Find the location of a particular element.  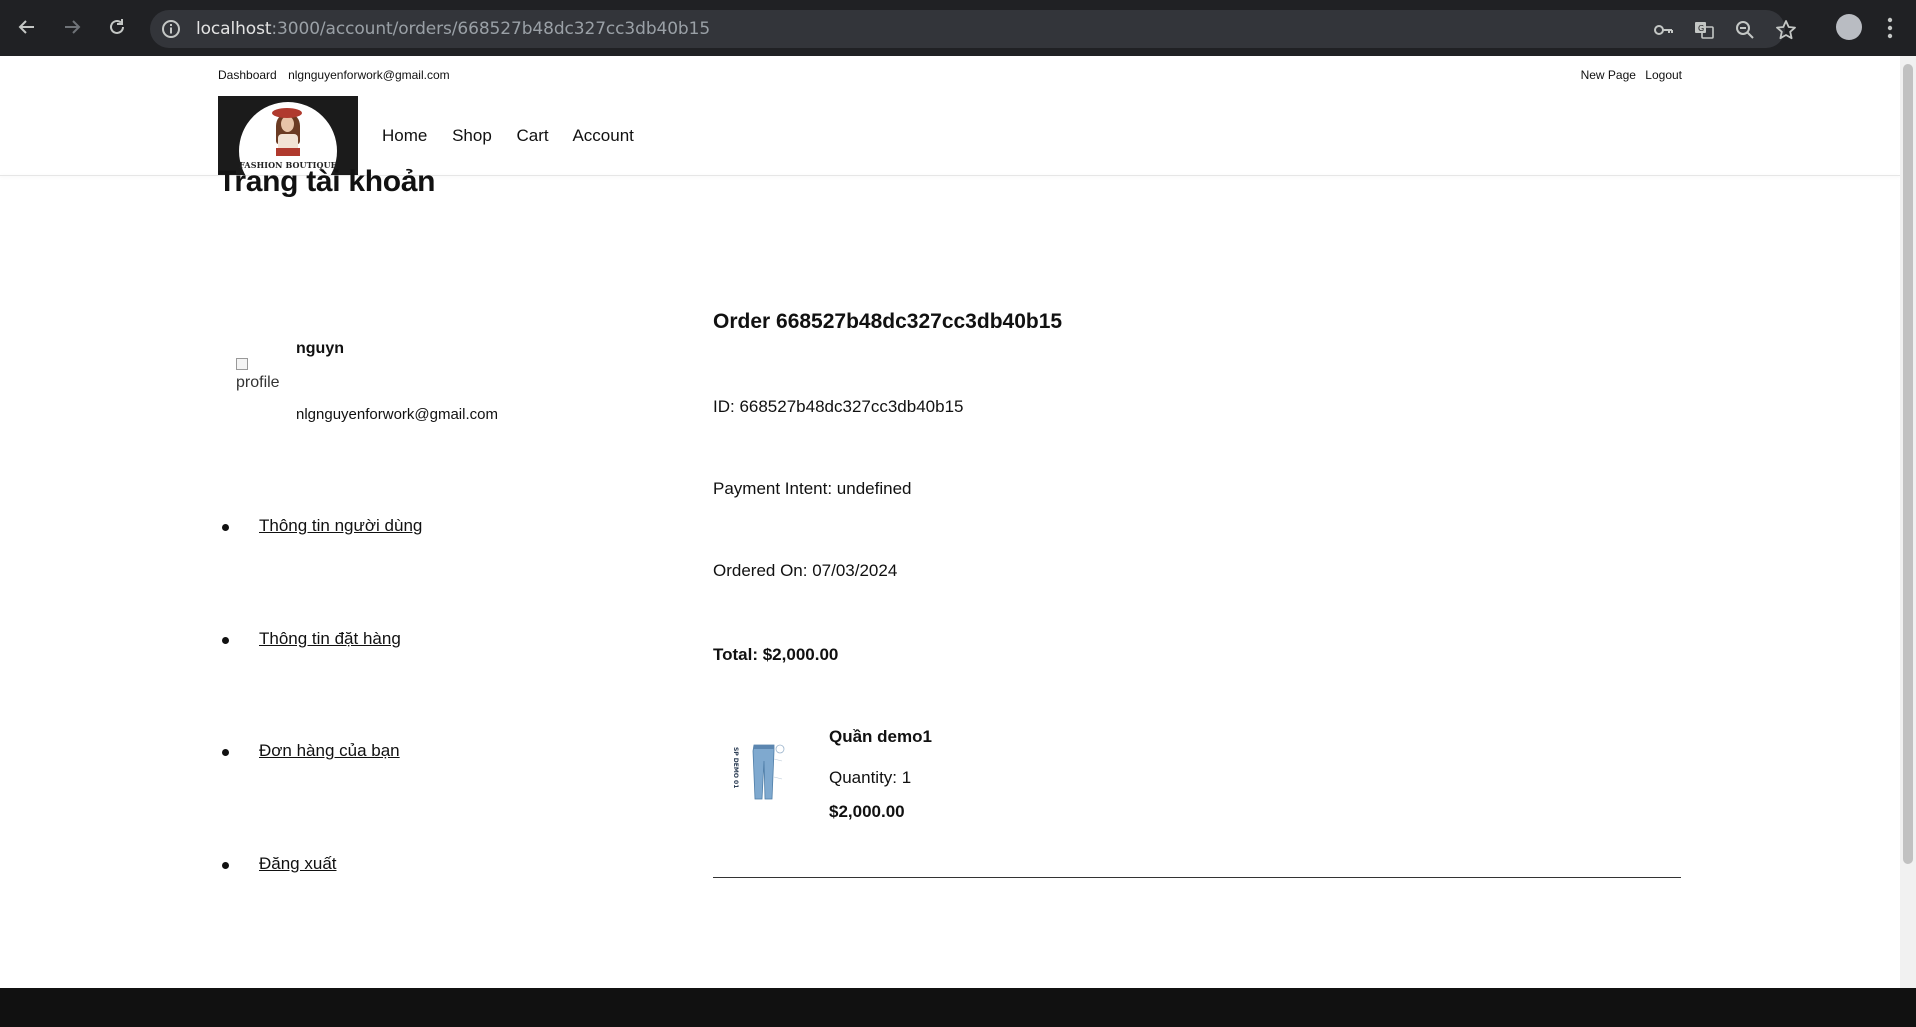

nav-shop: Shop is located at coordinates (472, 135).